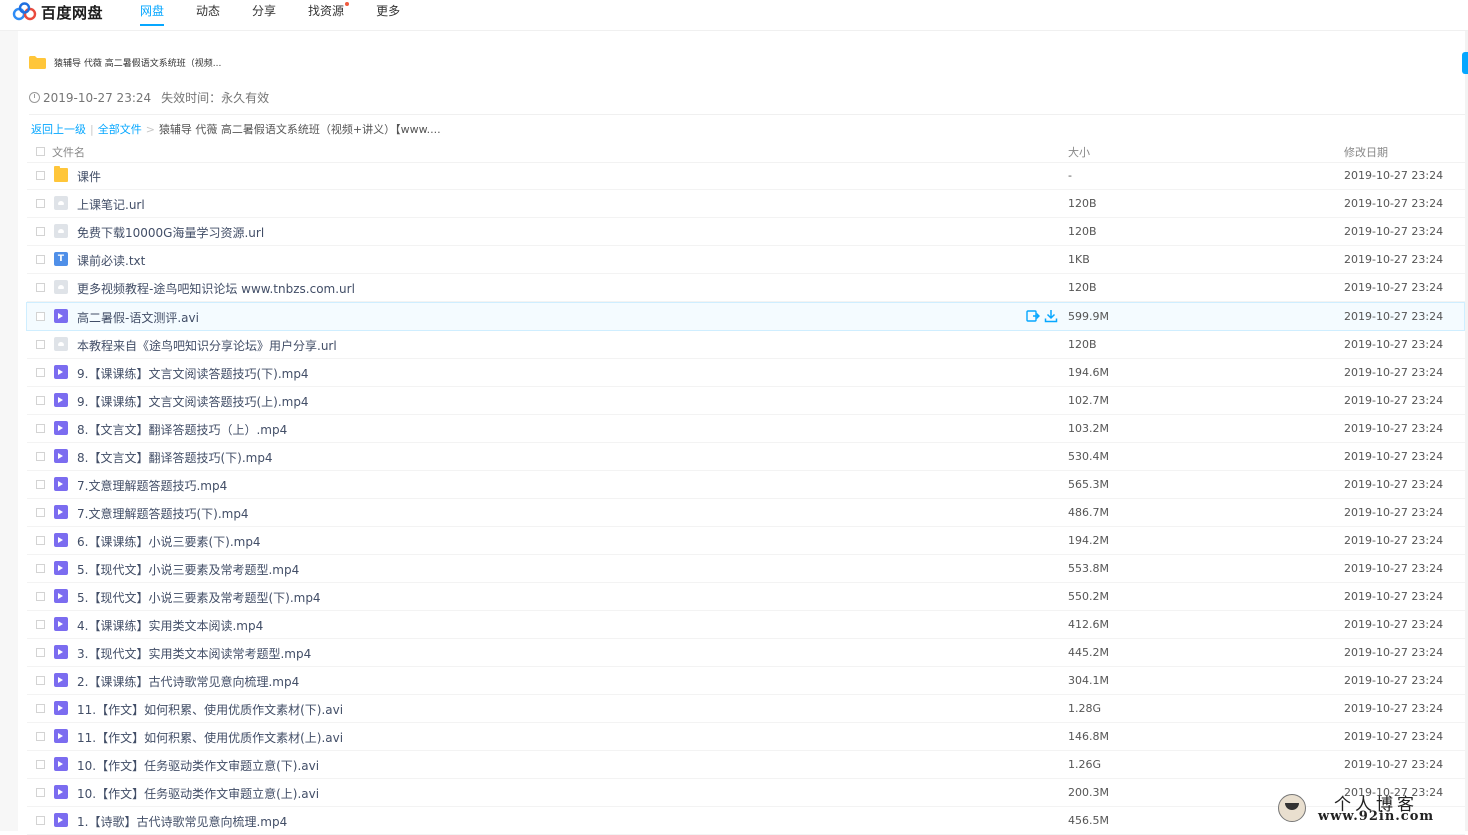 The width and height of the screenshot is (1468, 835). I want to click on header-size: 大小, so click(1079, 152).